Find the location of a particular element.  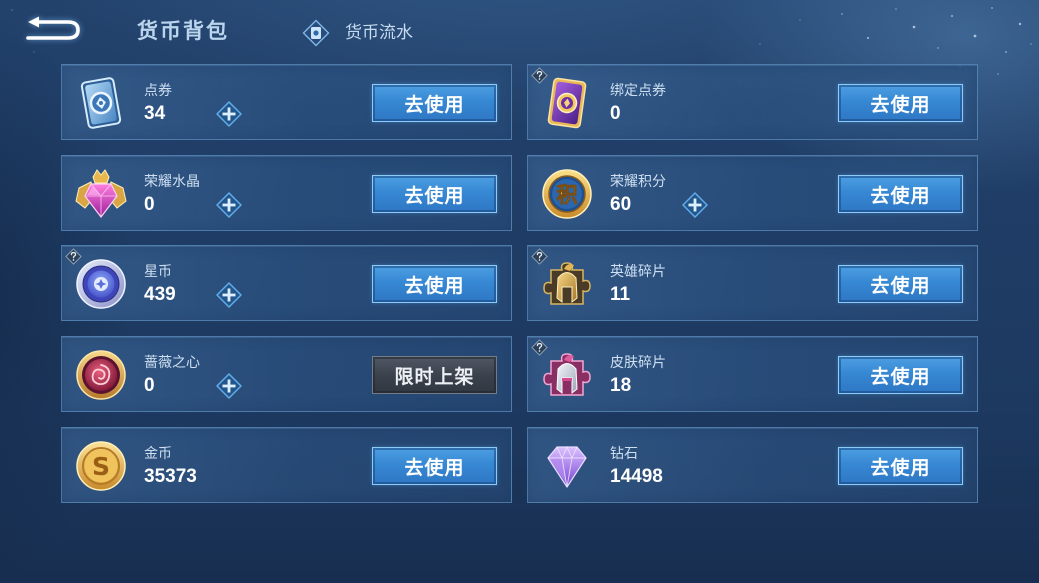

currency-label: 英雄碎片 is located at coordinates (638, 272).